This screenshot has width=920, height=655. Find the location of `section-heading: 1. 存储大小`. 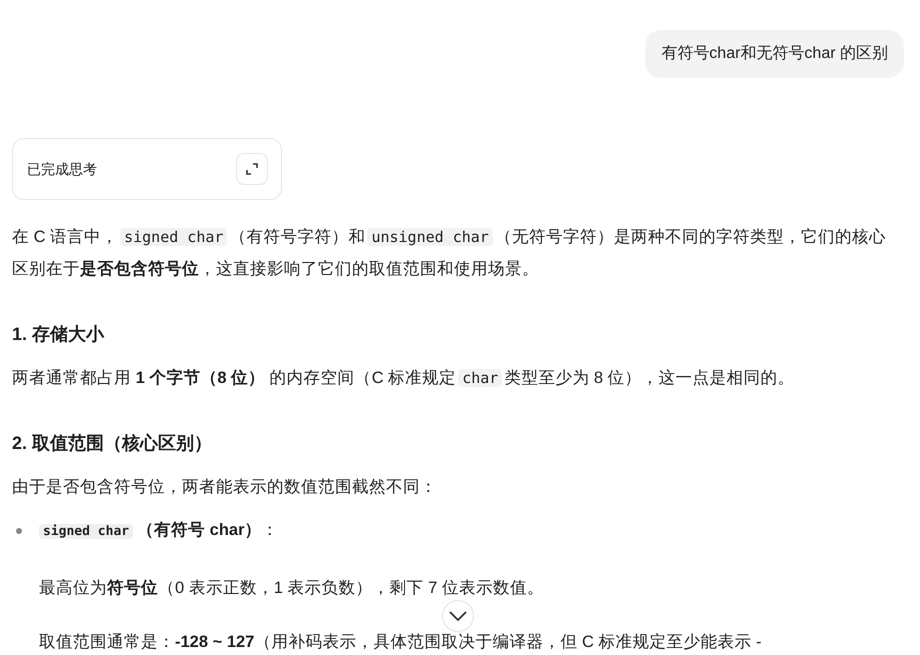

section-heading: 1. 存储大小 is located at coordinates (59, 334).